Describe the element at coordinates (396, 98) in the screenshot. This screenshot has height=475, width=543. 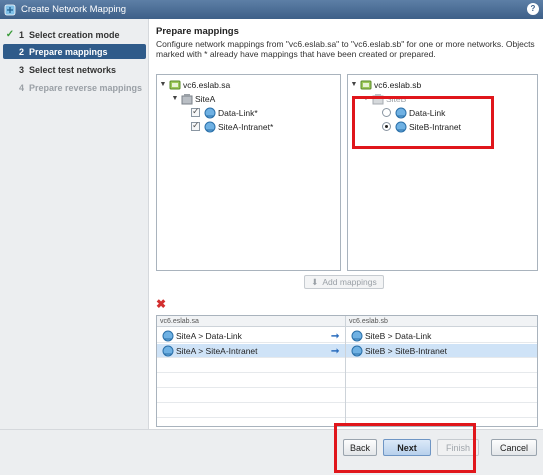
I see `tree-node-label: SiteB` at that location.